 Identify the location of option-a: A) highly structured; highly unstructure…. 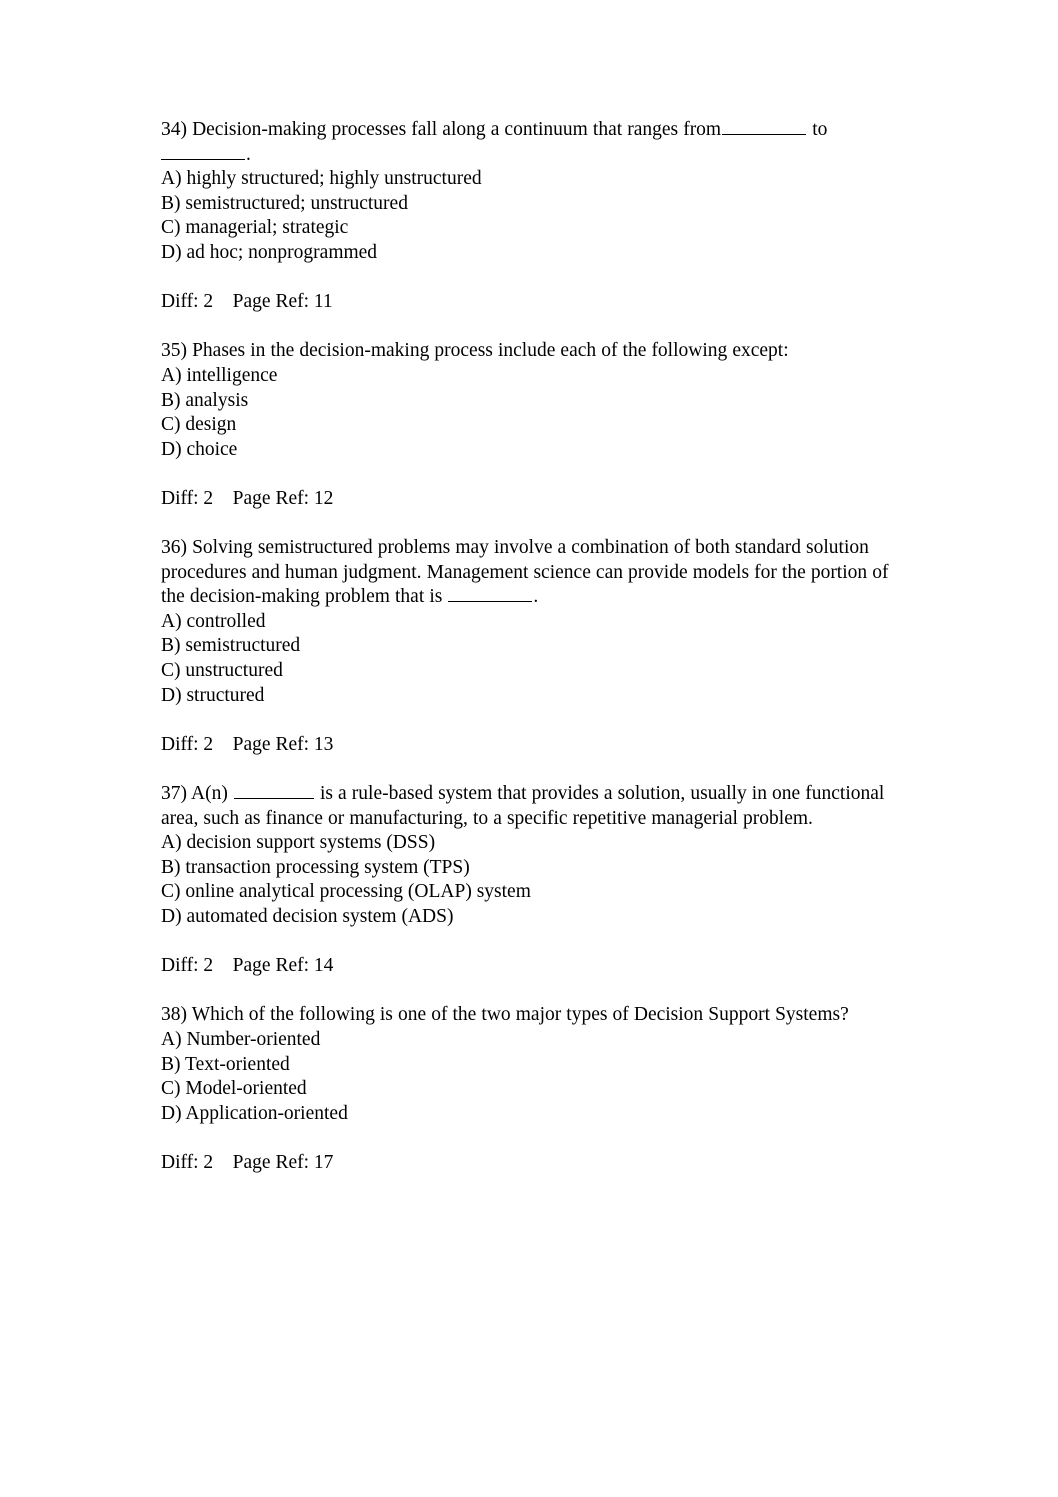
(526, 179).